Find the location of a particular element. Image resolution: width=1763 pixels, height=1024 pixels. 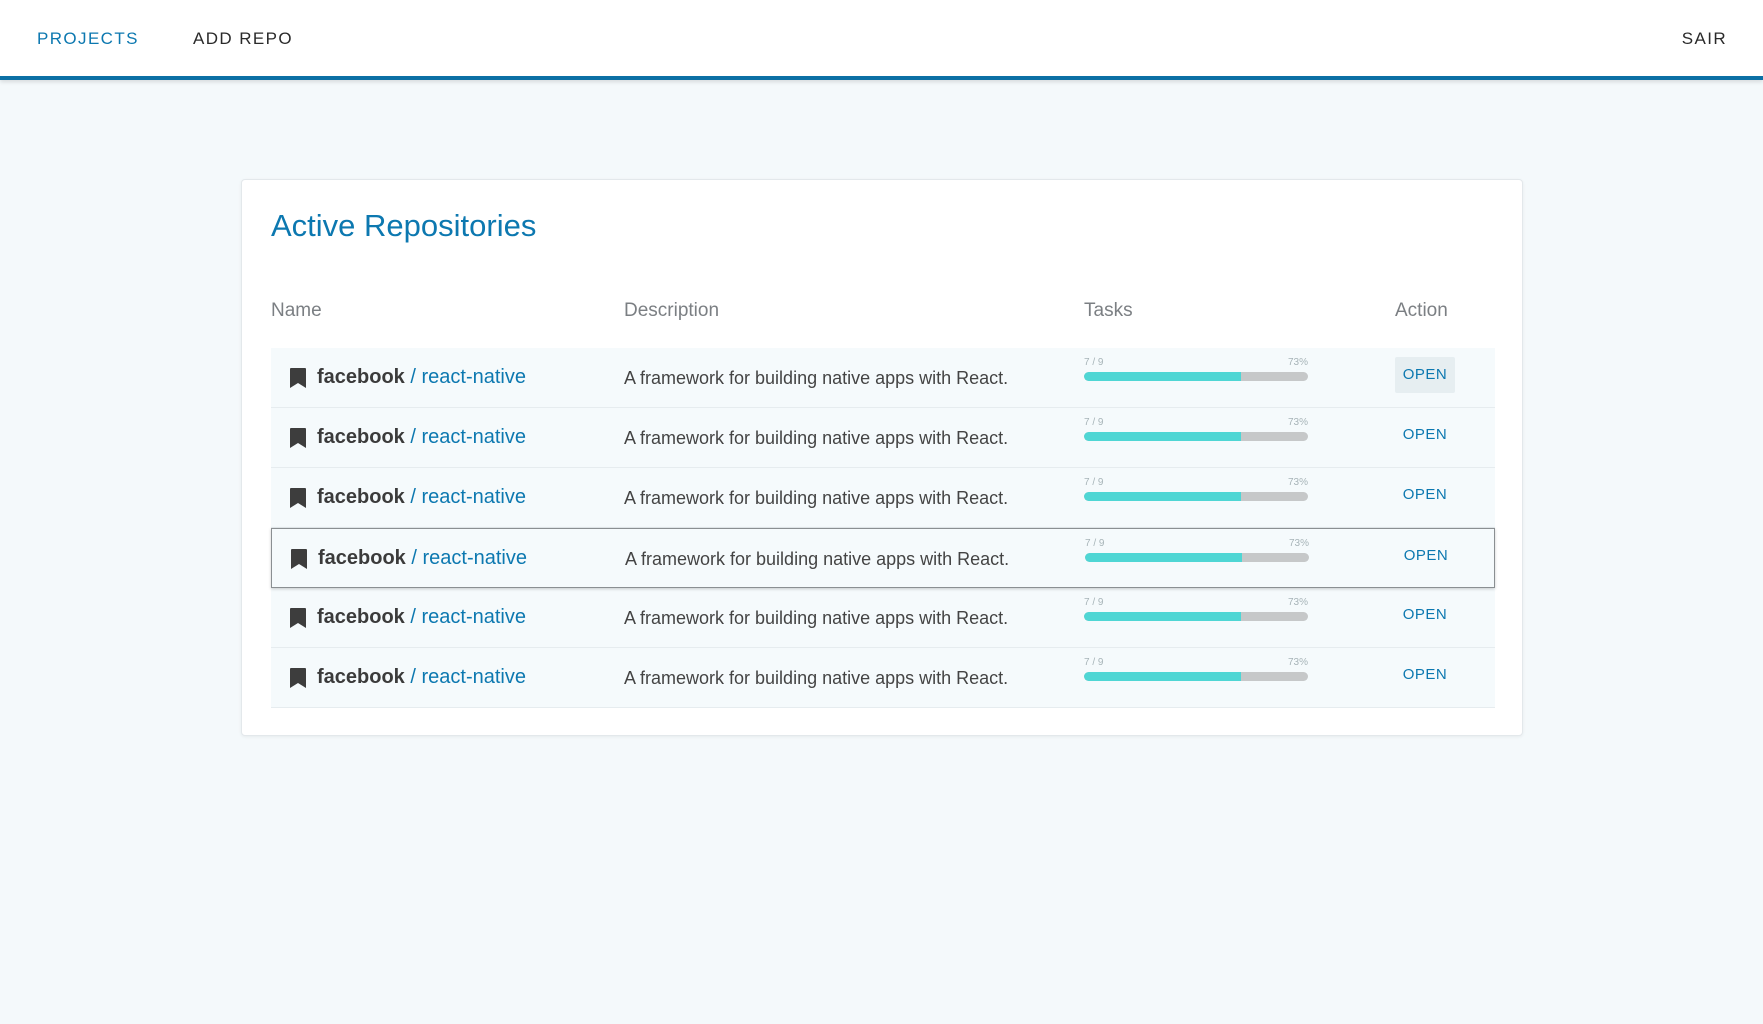

nav-logout-link: SAIR is located at coordinates (1704, 39).